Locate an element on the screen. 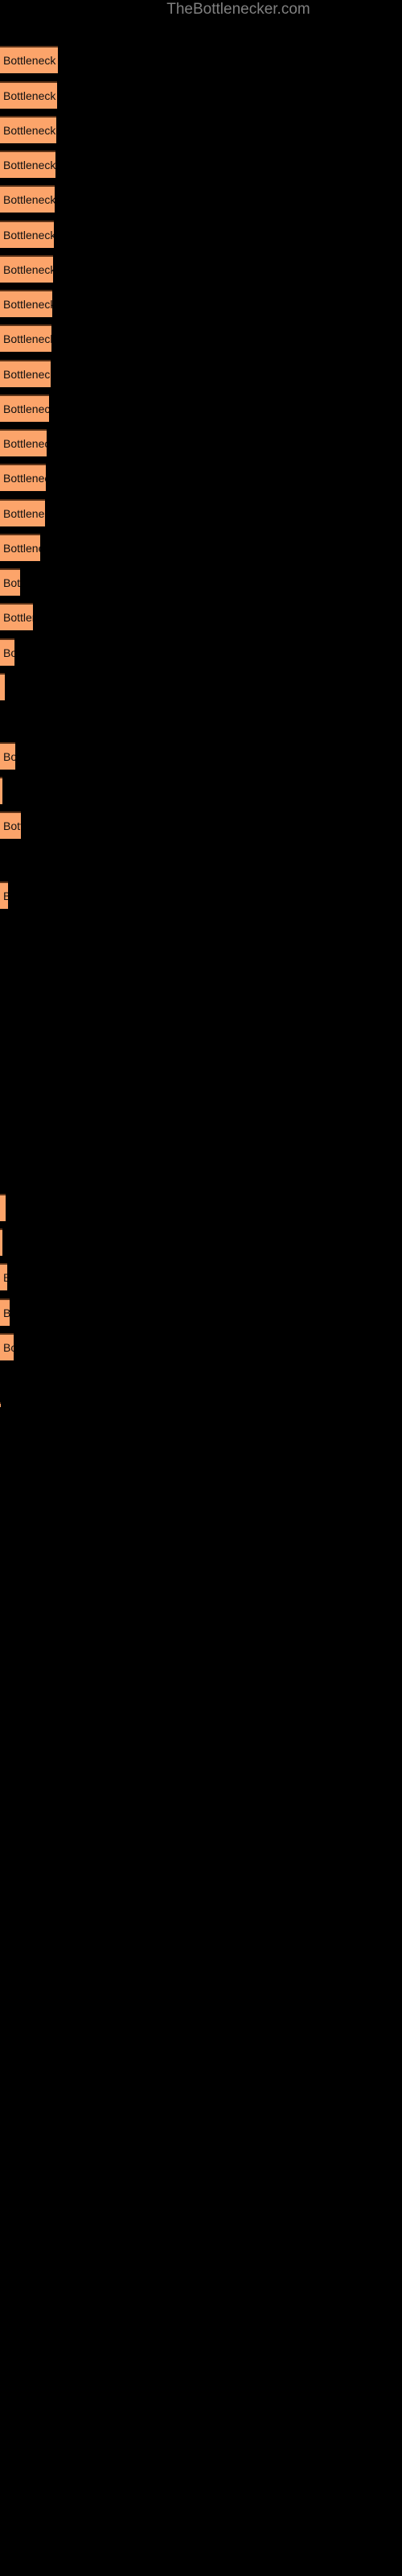  bar-5: Bottleneck result is located at coordinates (27, 199).